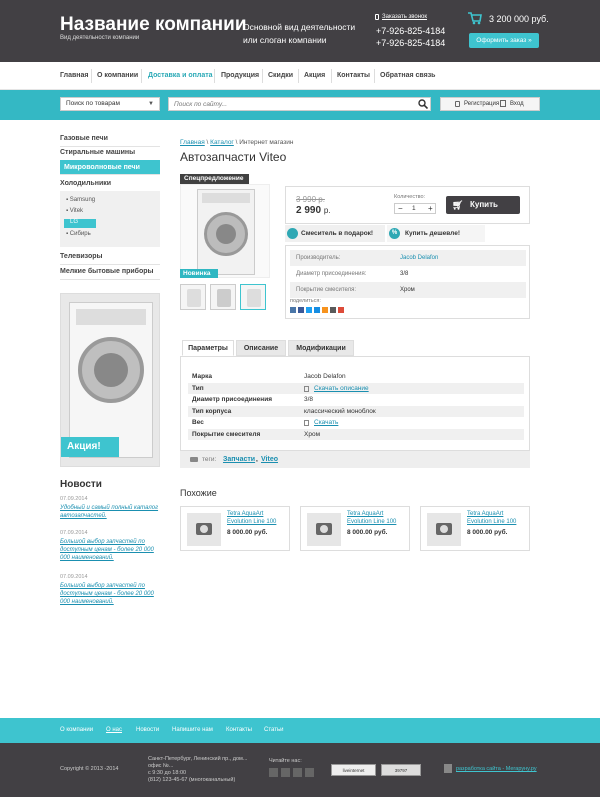  Describe the element at coordinates (269, 460) in the screenshot. I see `tag-link: Viteo` at that location.